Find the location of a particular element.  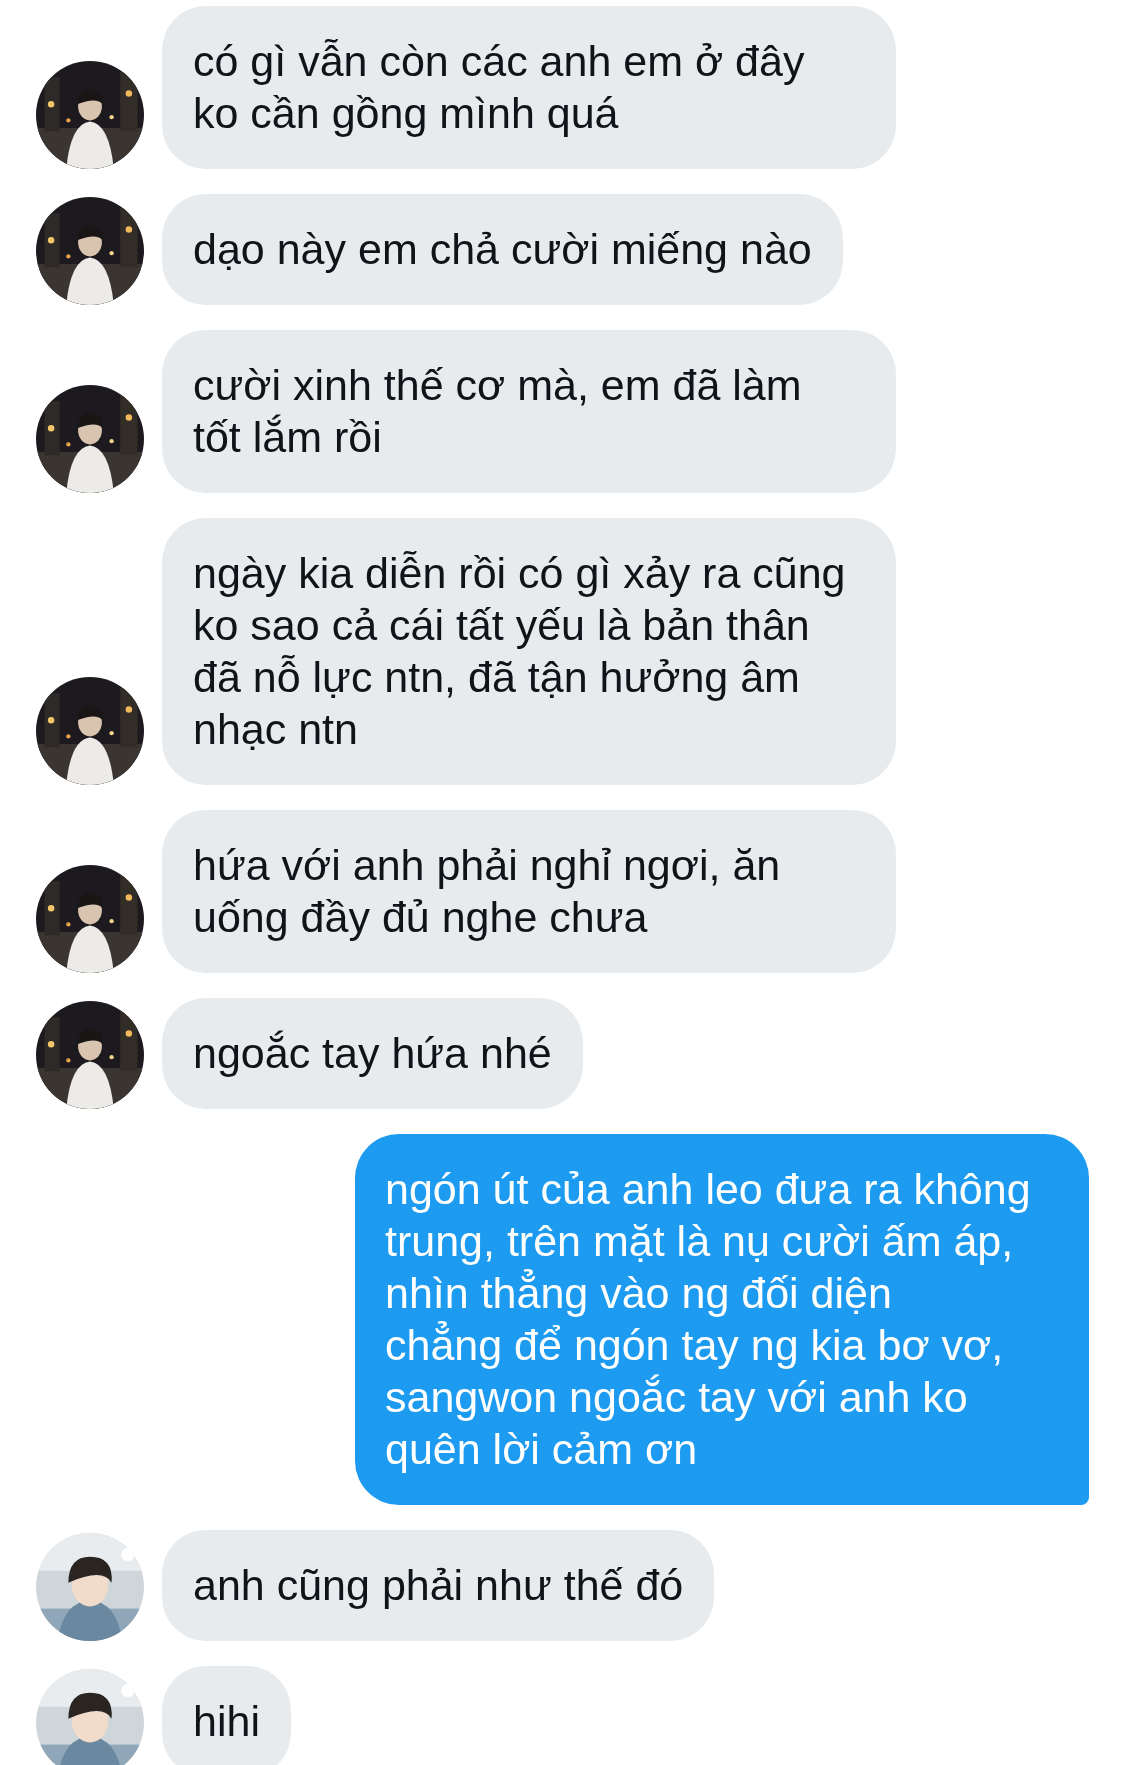

message-bubble: có gì vẫn còn các anh em ở đây ko cần gồng mình quá is located at coordinates (529, 87).